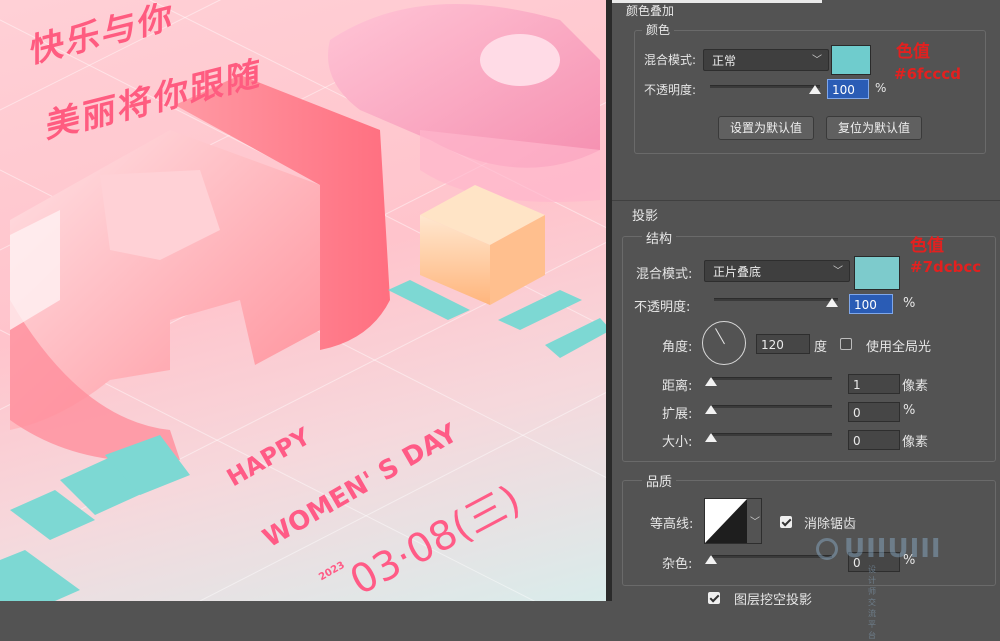  What do you see at coordinates (658, 29) in the screenshot?
I see `color-overlay-group-title: 颜色` at bounding box center [658, 29].